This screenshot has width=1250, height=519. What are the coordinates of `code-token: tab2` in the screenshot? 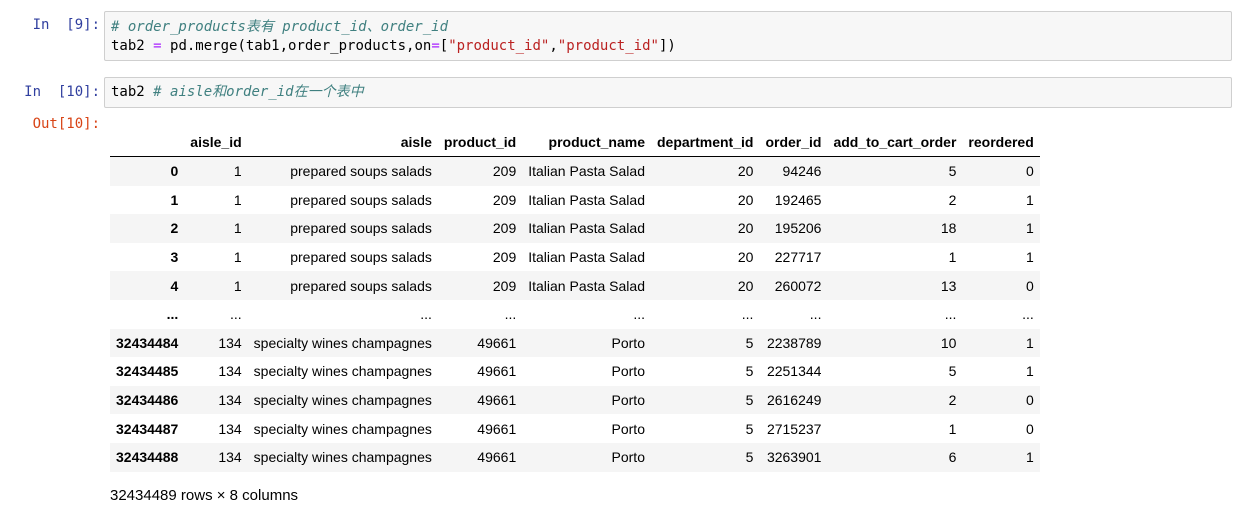 It's located at (132, 46).